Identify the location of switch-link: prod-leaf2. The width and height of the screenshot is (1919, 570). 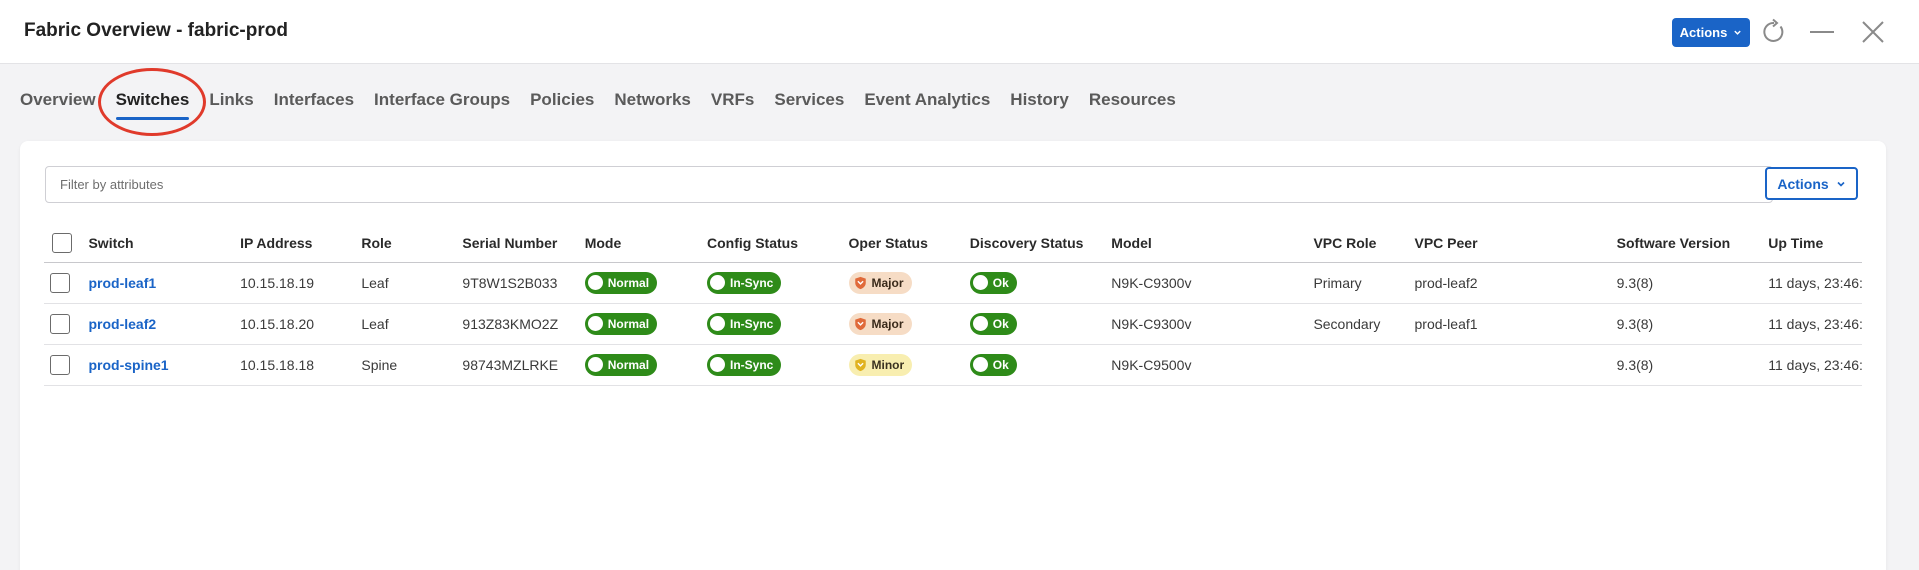
(122, 324).